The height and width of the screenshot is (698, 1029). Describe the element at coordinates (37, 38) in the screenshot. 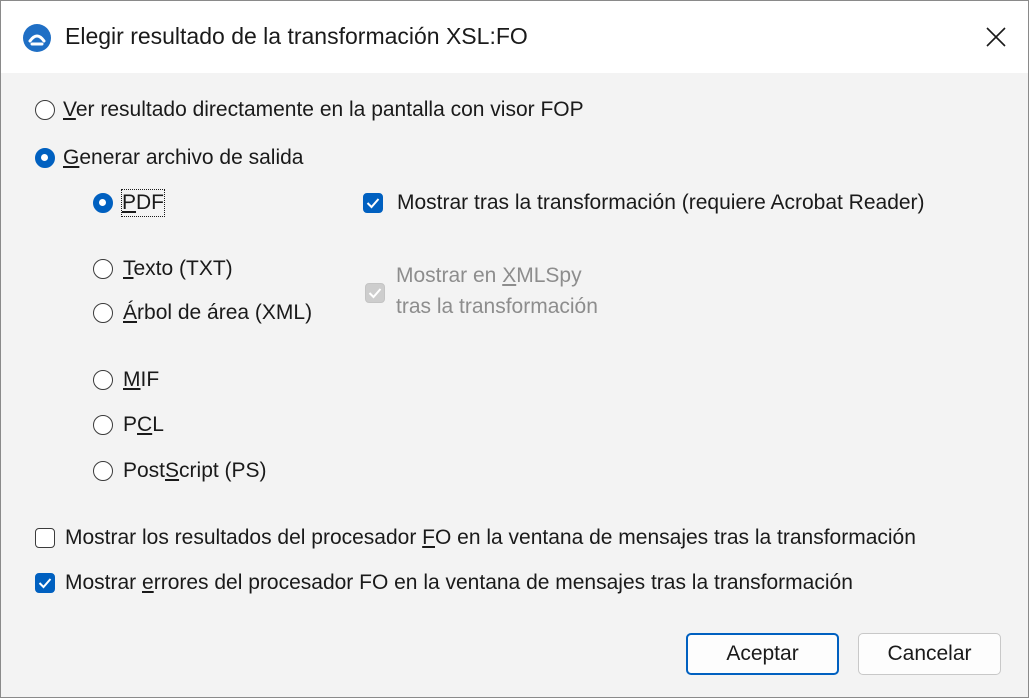

I see `altova-icon` at that location.